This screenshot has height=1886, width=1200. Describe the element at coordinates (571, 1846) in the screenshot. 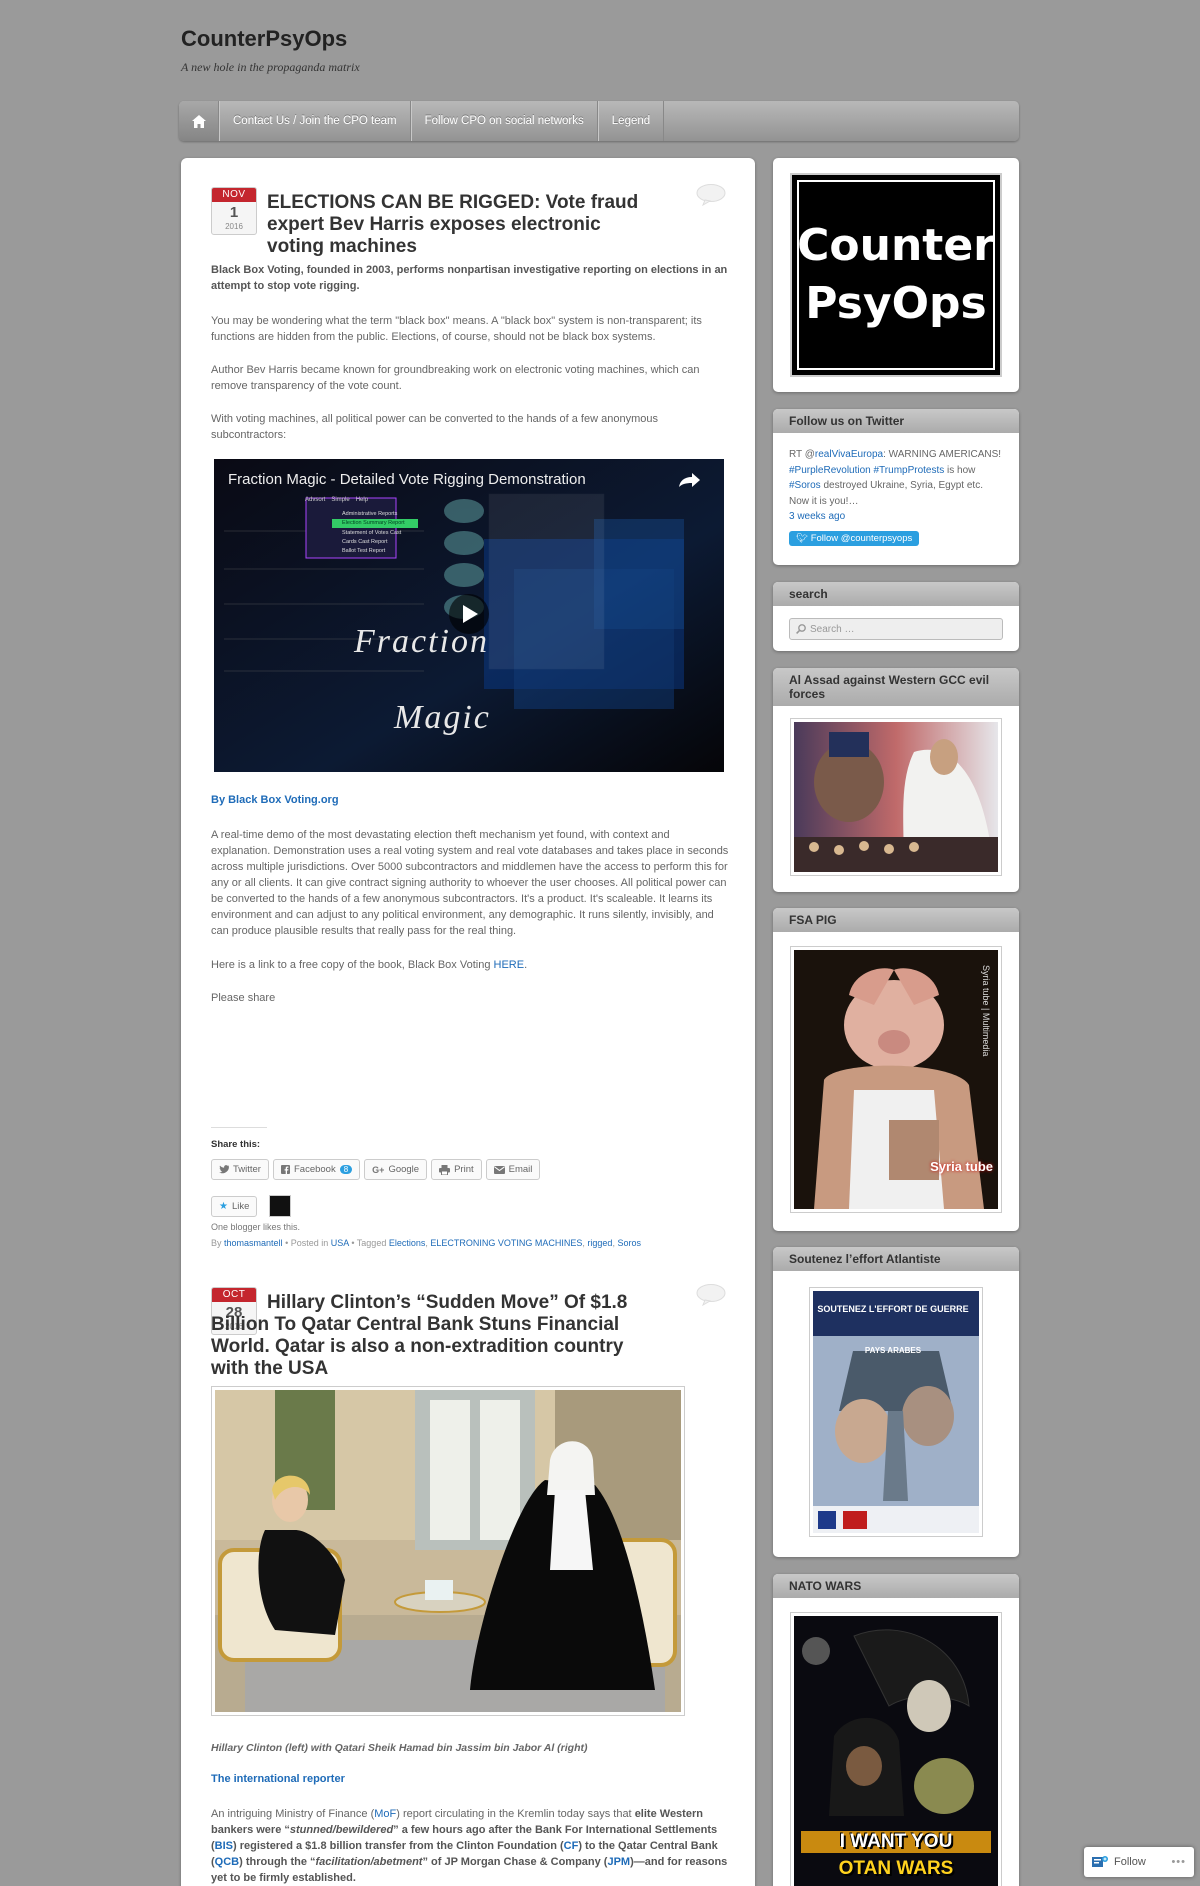

I see `cf-link: CF` at that location.